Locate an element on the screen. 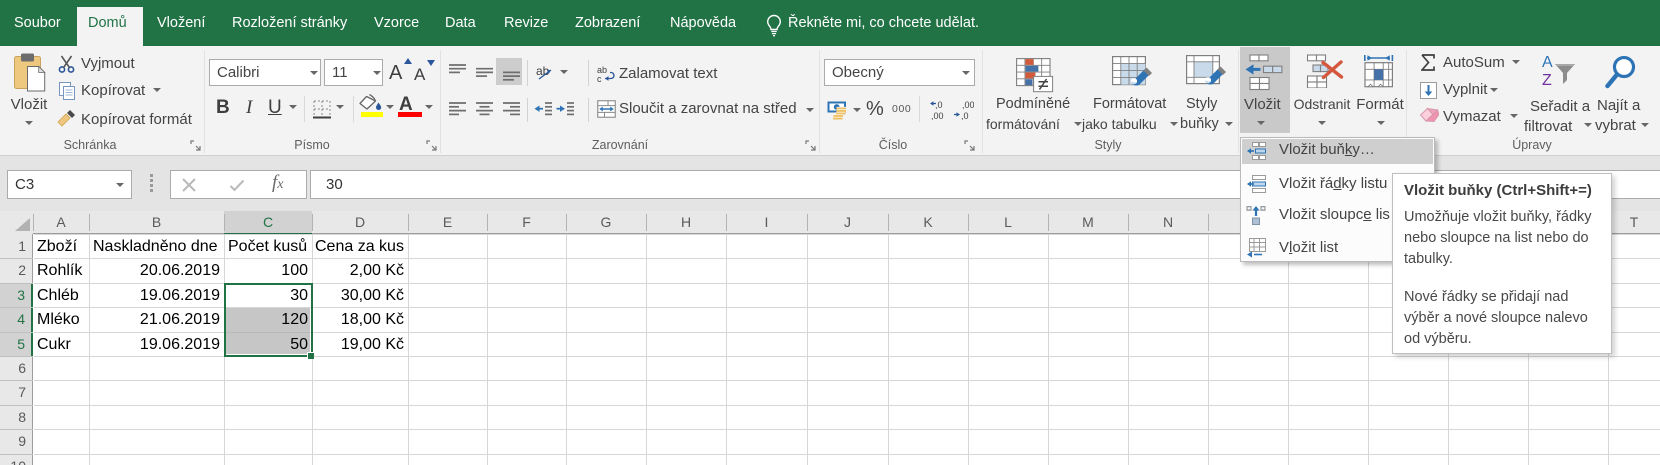 Image resolution: width=1660 pixels, height=465 pixels. svg-text: Z is located at coordinates (1547, 79).